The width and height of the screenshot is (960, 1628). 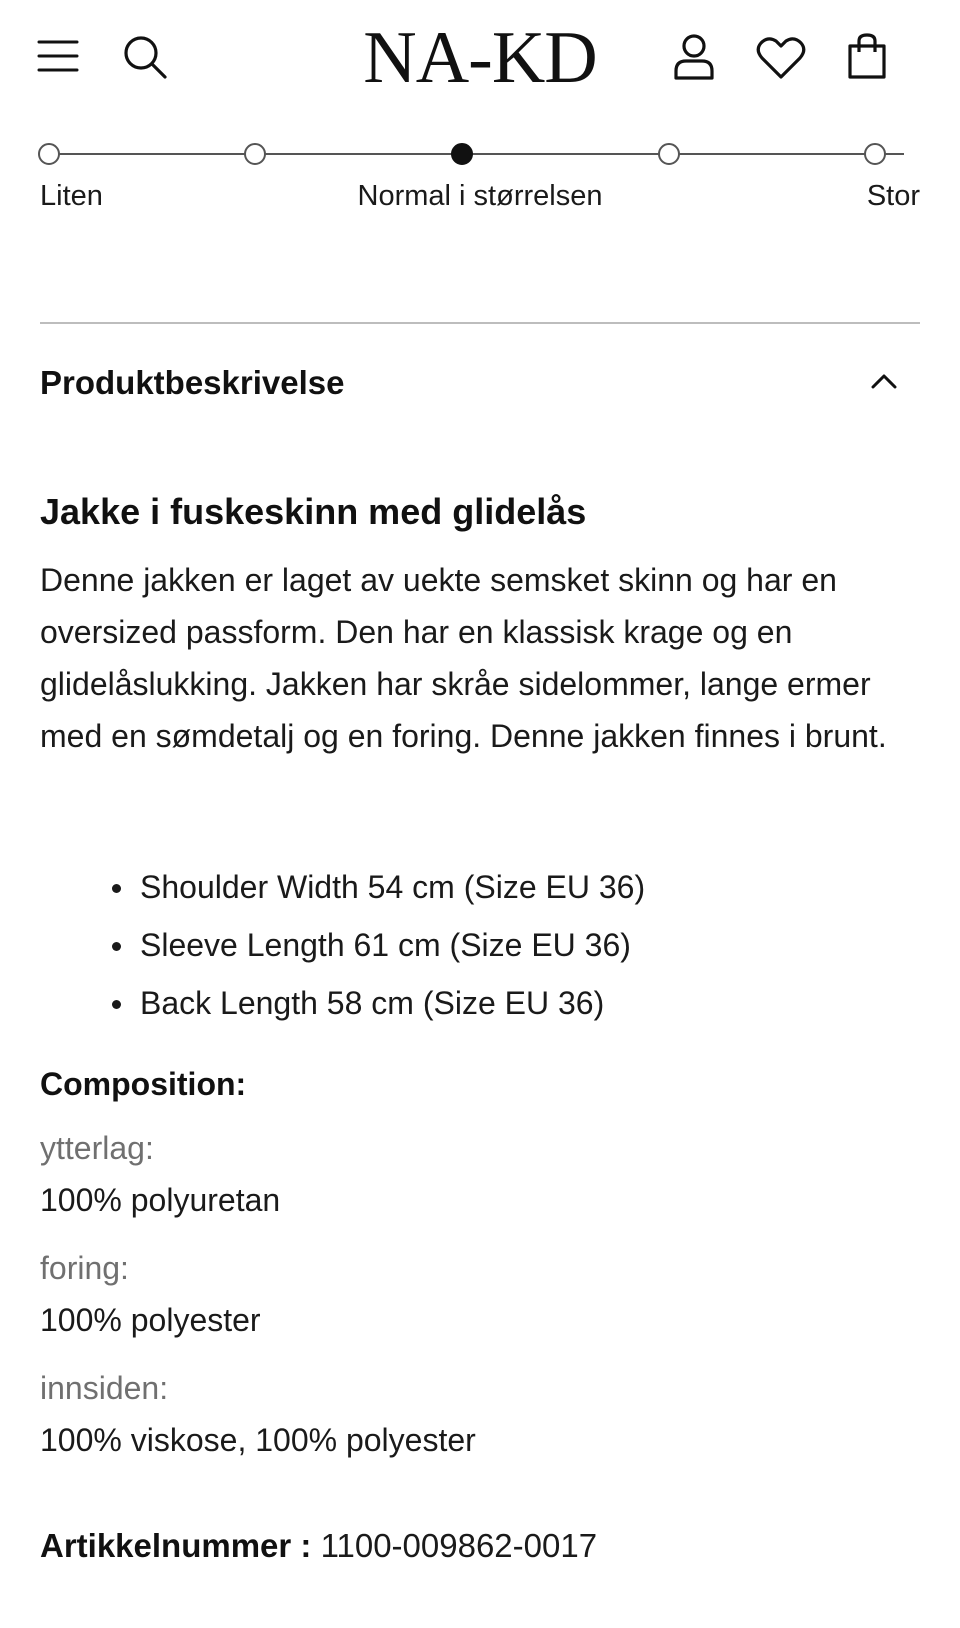 I want to click on menu-icon, so click(x=58, y=56).